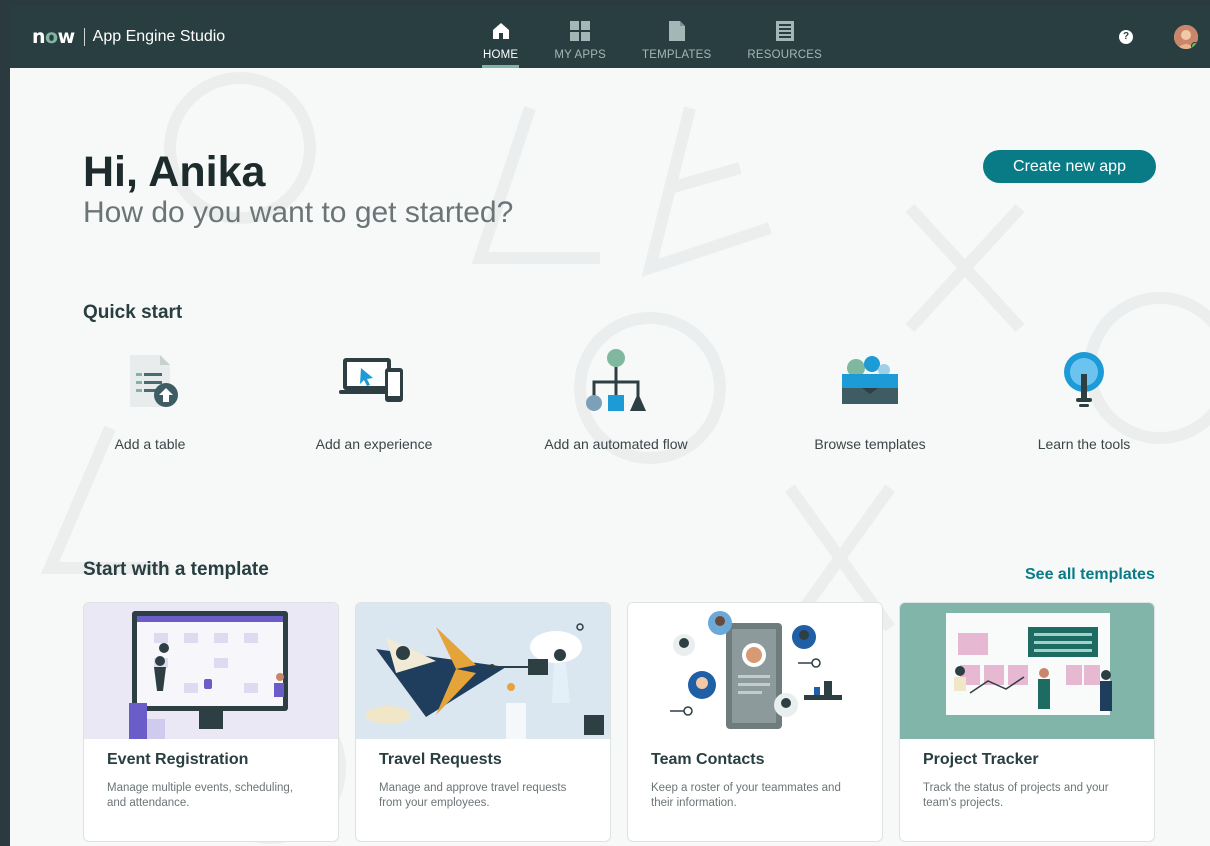 Image resolution: width=1210 pixels, height=846 pixels. Describe the element at coordinates (440, 759) in the screenshot. I see `template-card-title: Travel Requests` at that location.